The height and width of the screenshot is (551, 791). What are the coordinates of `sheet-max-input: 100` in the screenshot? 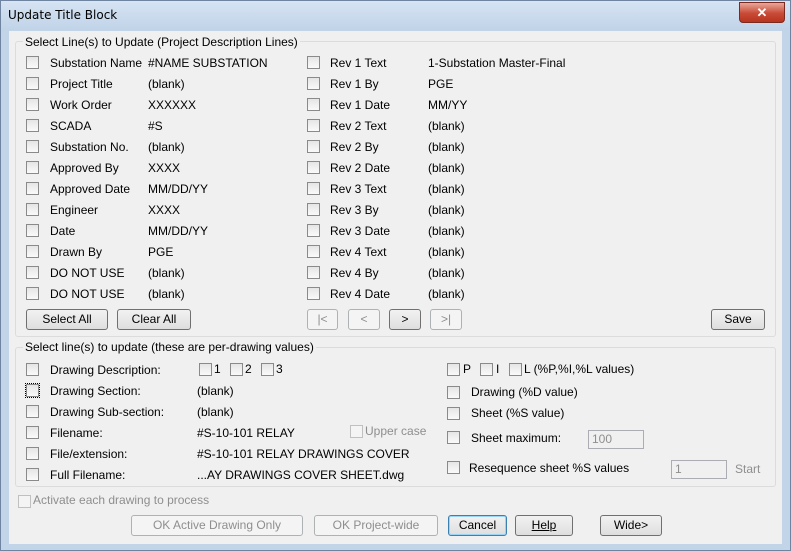 It's located at (616, 439).